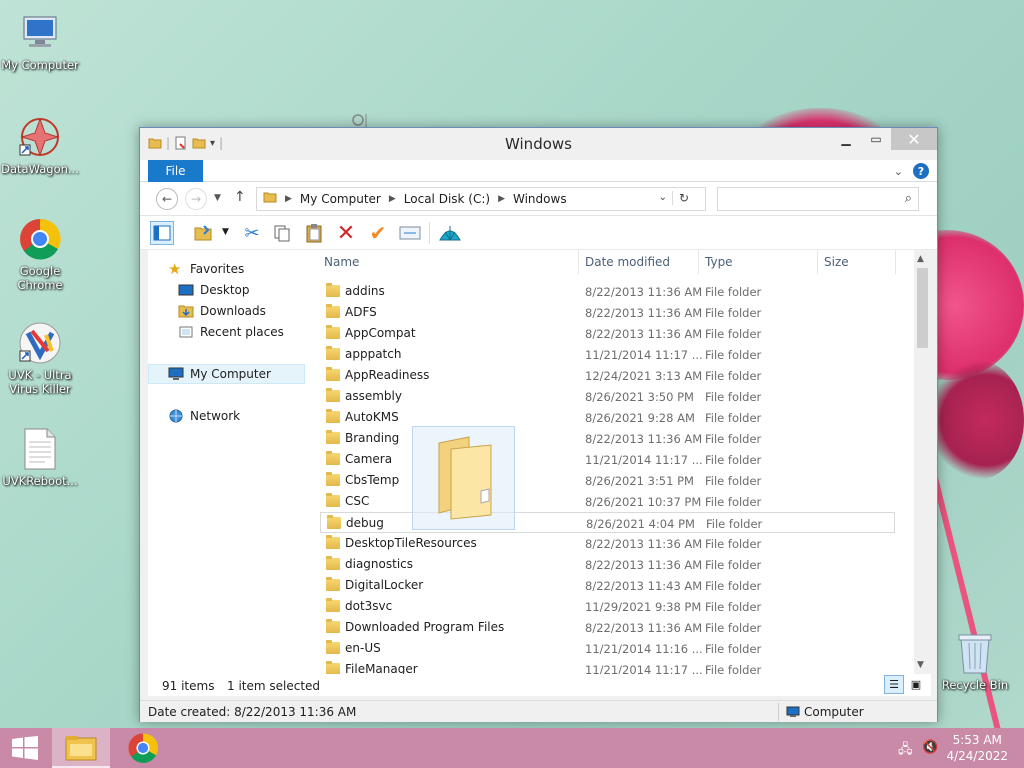 The height and width of the screenshot is (768, 1024). I want to click on column-name: Name, so click(341, 262).